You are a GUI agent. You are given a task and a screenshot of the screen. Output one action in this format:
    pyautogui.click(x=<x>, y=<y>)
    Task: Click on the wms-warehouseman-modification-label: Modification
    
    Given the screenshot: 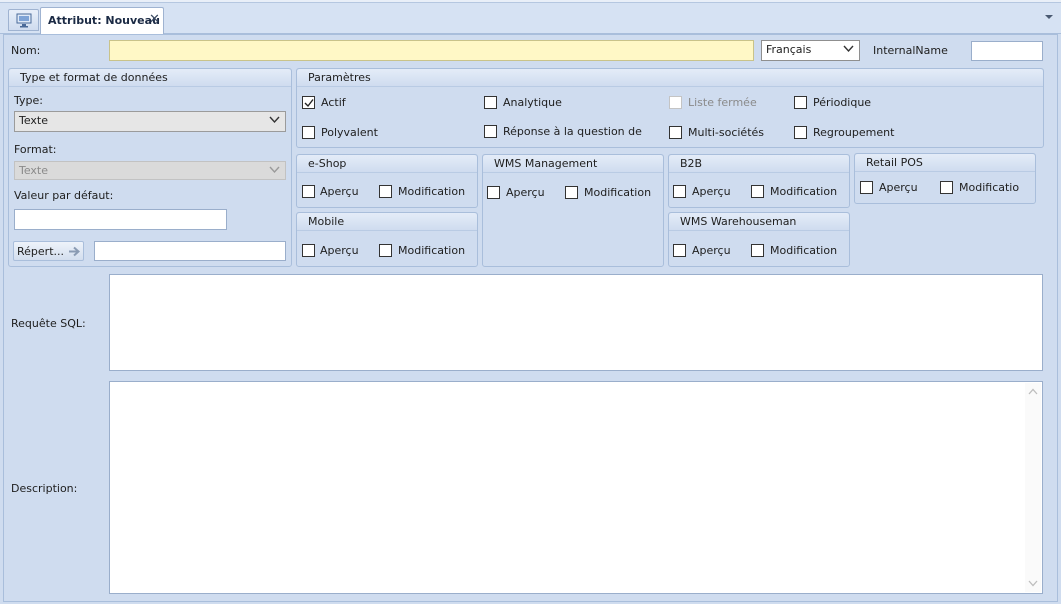 What is the action you would take?
    pyautogui.click(x=804, y=250)
    